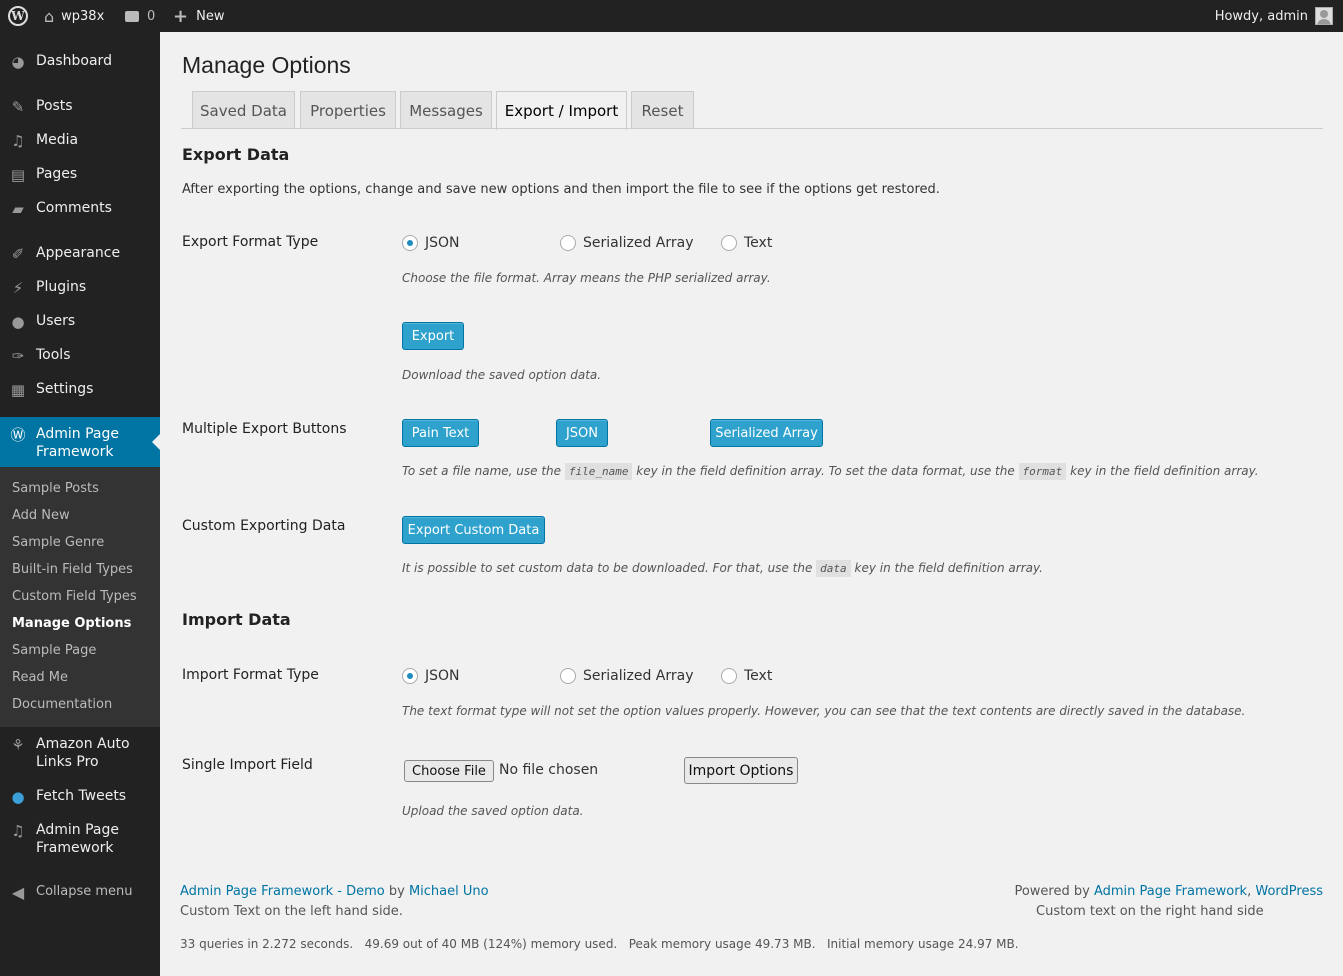 The width and height of the screenshot is (1343, 976). What do you see at coordinates (54, 106) in the screenshot?
I see `menu-label: Posts` at bounding box center [54, 106].